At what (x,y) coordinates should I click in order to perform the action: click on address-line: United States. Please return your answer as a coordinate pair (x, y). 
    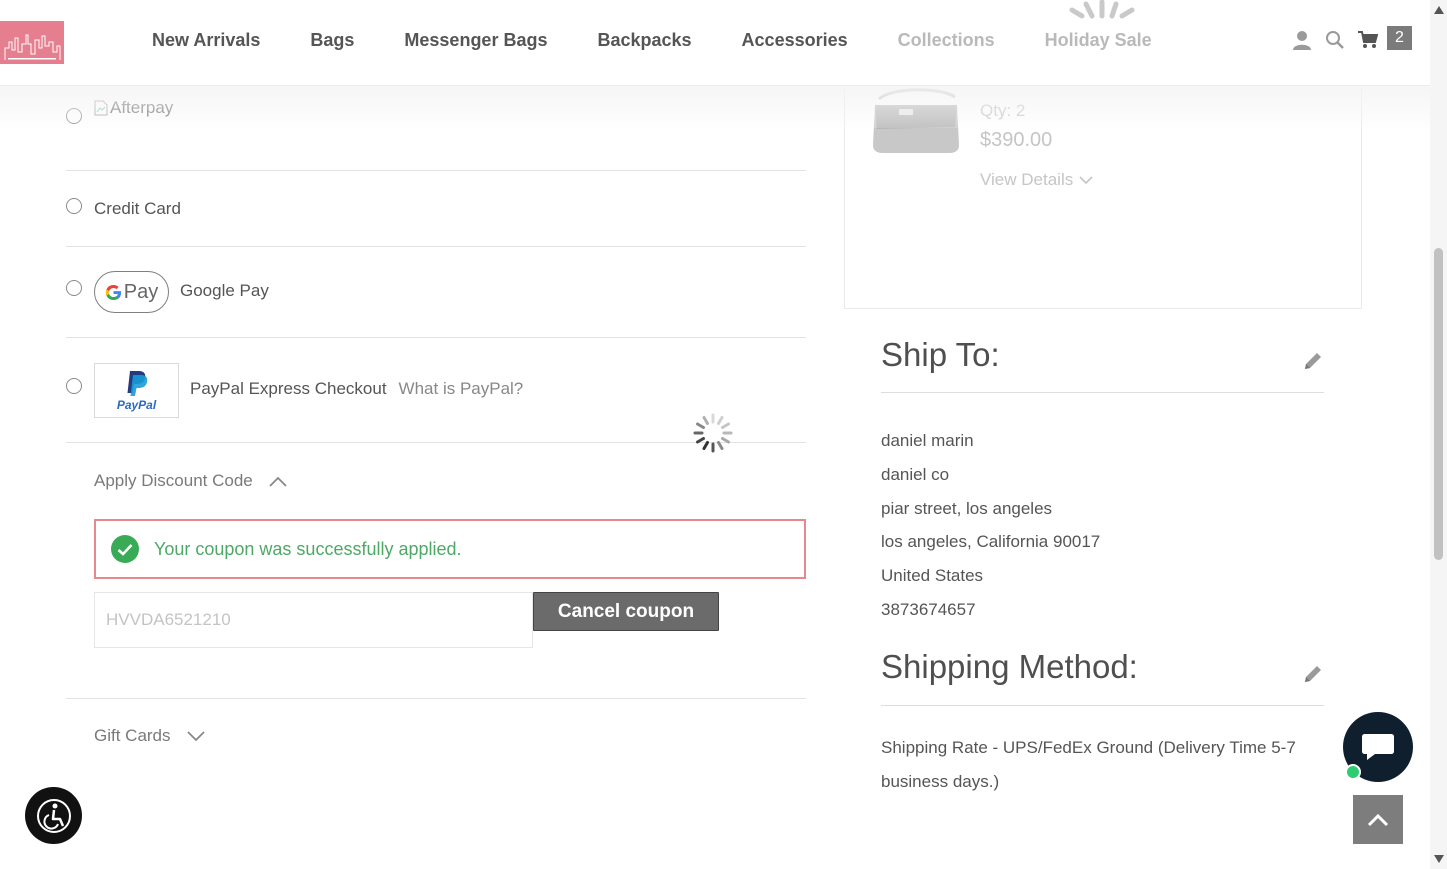
    Looking at the image, I should click on (932, 576).